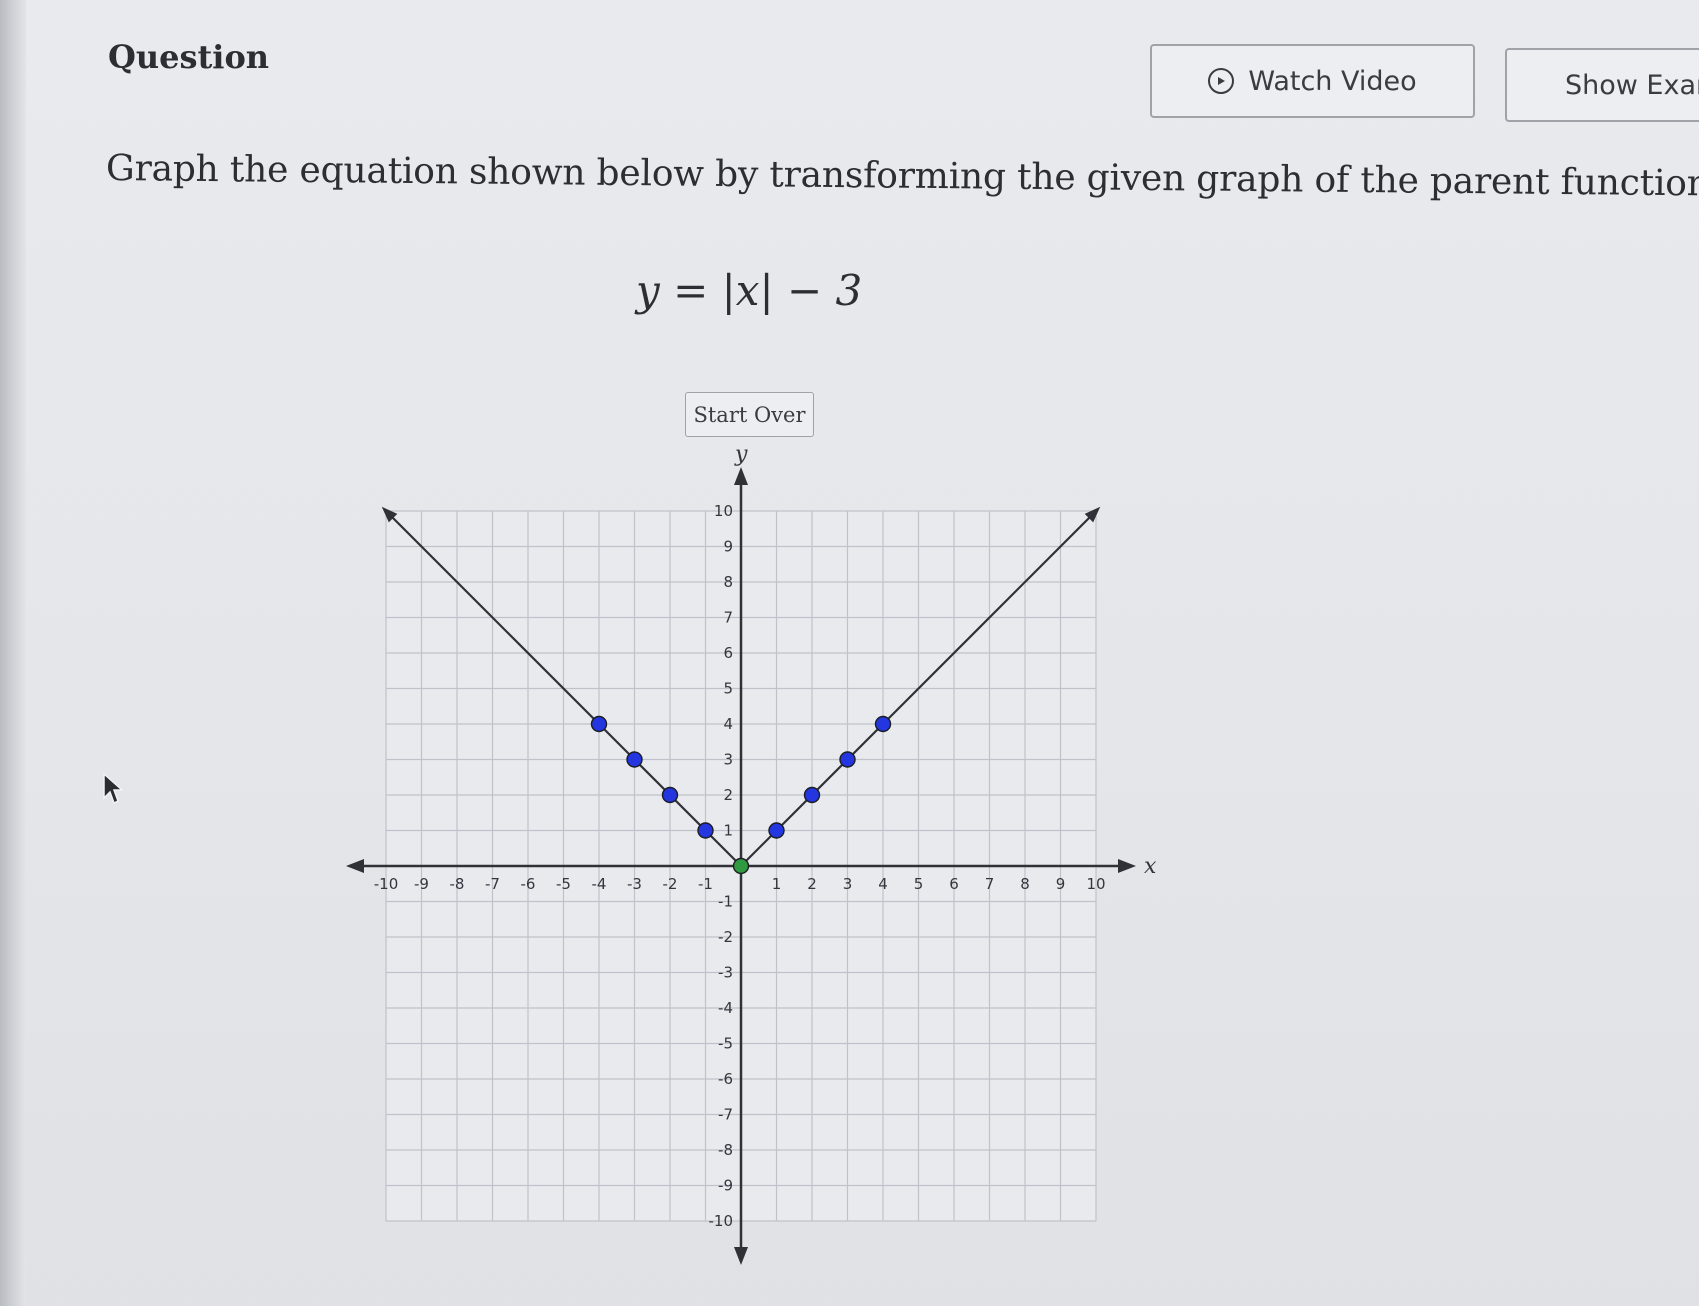  Describe the element at coordinates (705, 884) in the screenshot. I see `x-tick-label: -1` at that location.